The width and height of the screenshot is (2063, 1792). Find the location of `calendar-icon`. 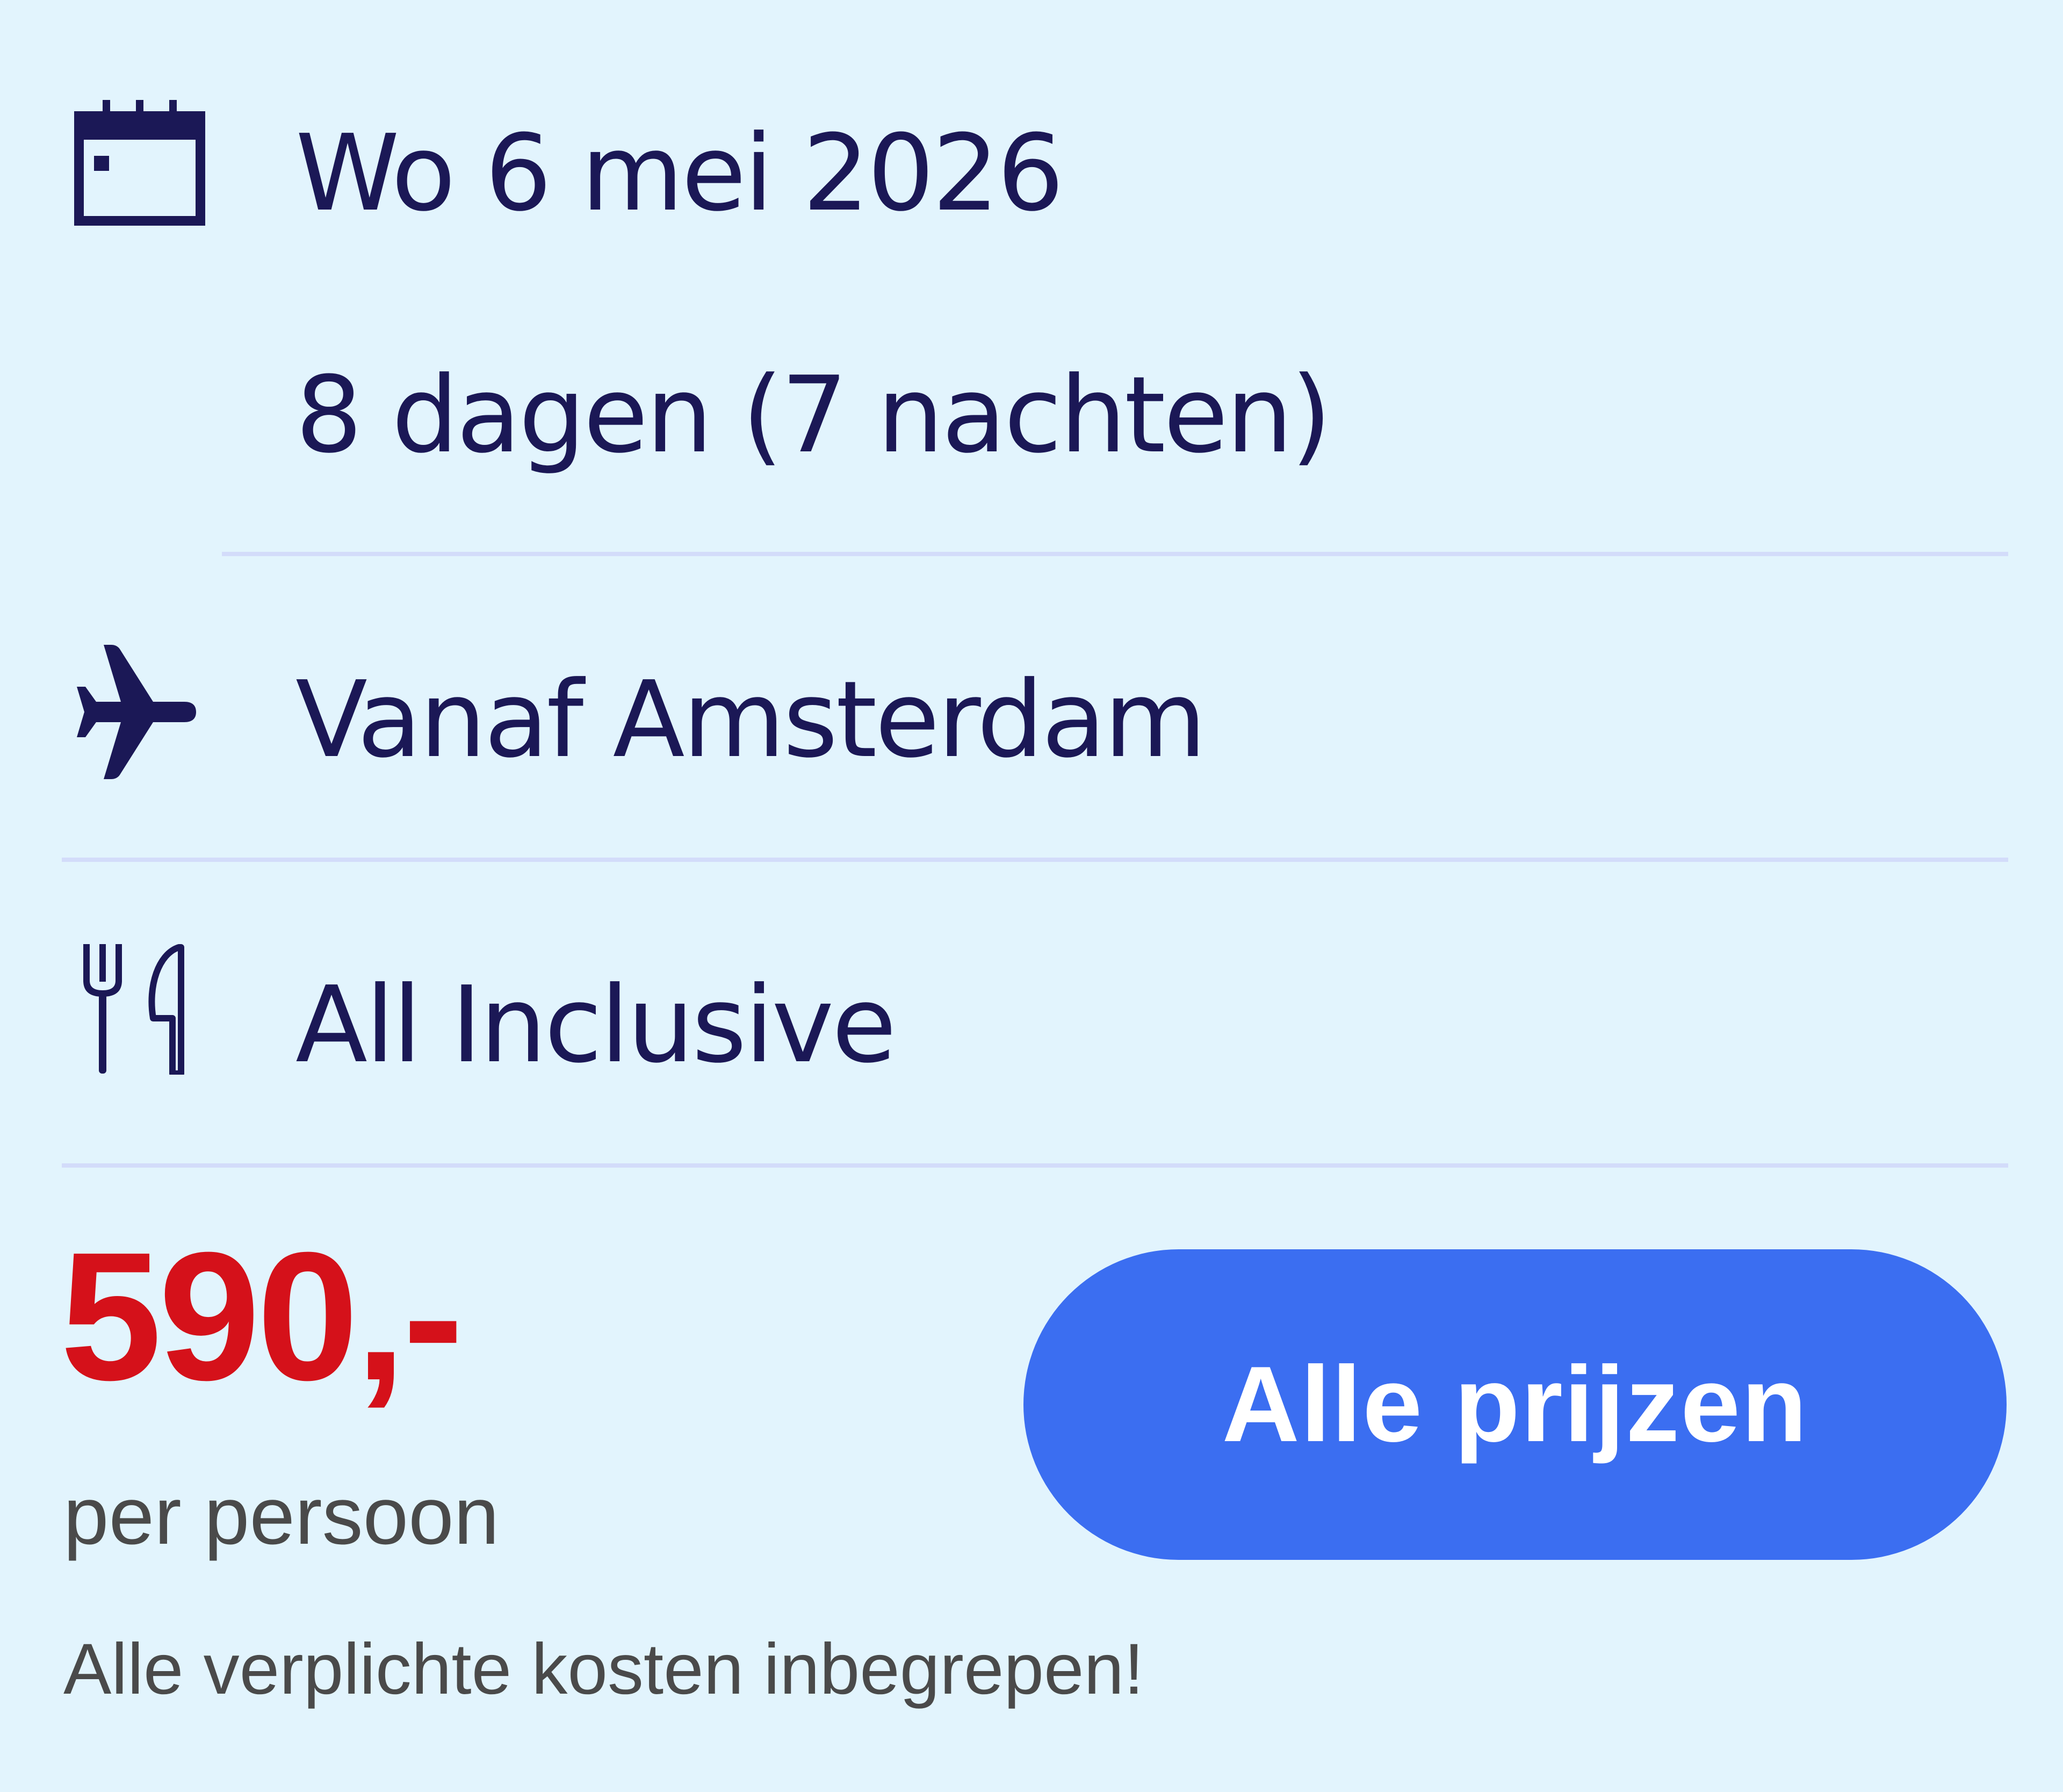

calendar-icon is located at coordinates (140, 163).